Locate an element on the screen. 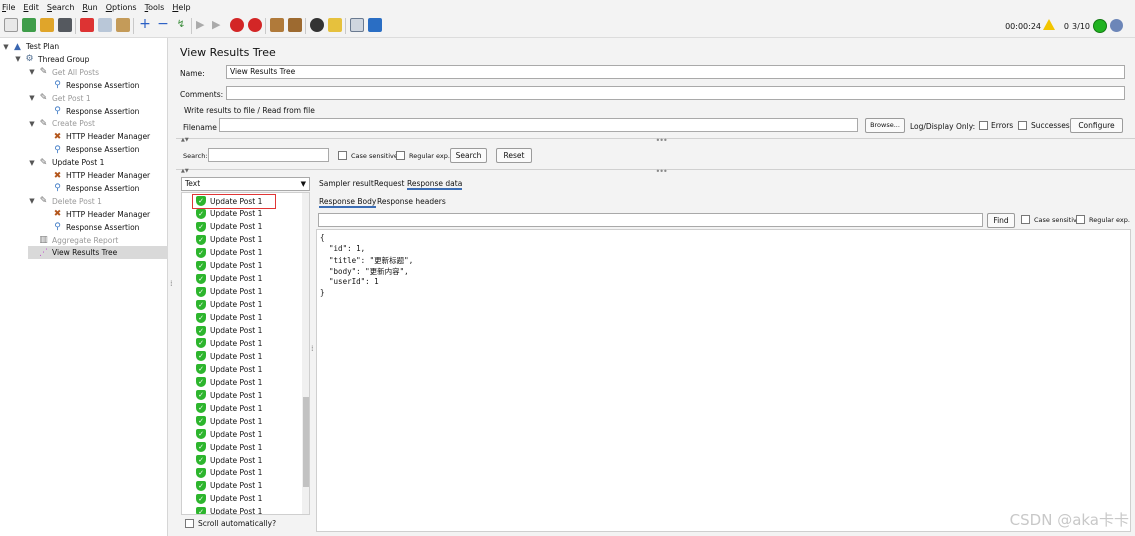 Image resolution: width=1135 pixels, height=536 pixels. comments-field is located at coordinates (675, 93).